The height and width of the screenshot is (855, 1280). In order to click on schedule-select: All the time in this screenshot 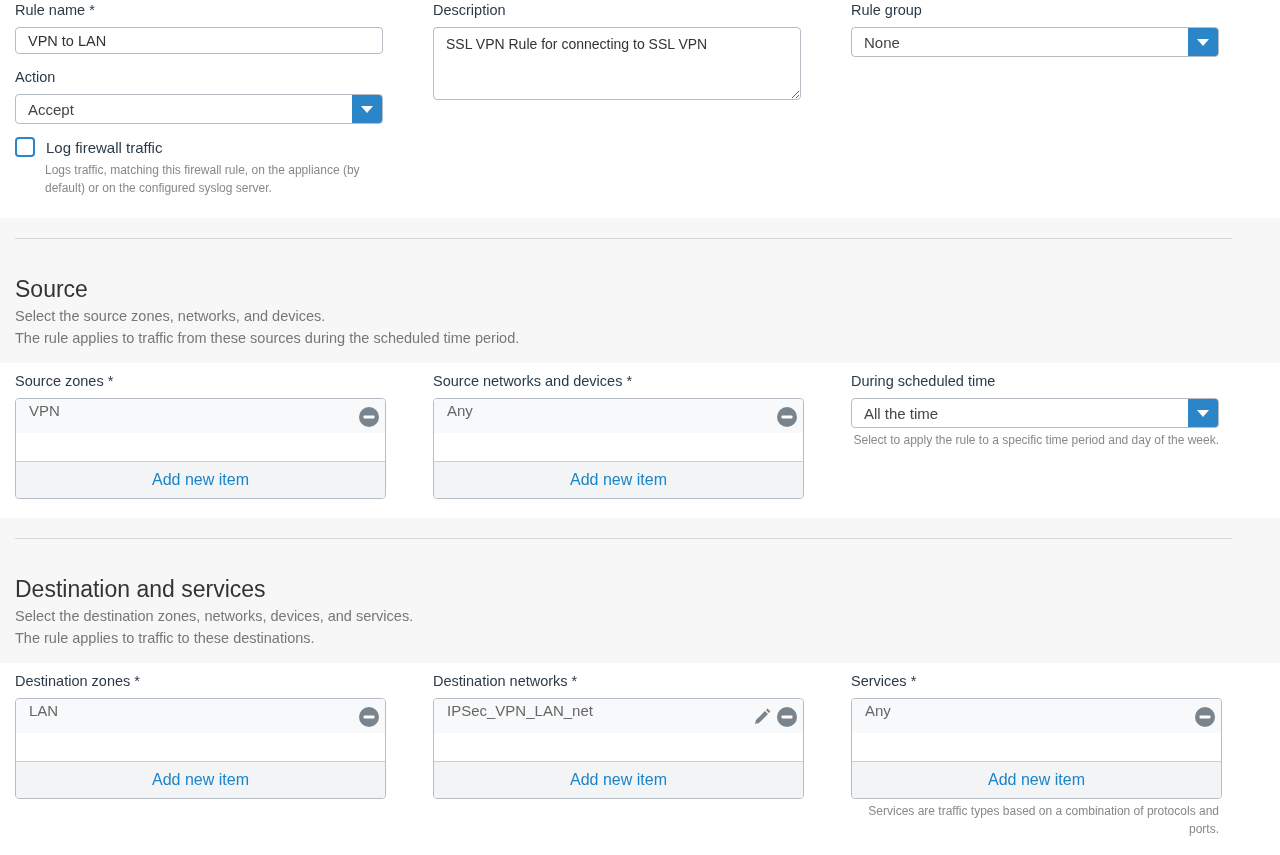, I will do `click(1035, 413)`.